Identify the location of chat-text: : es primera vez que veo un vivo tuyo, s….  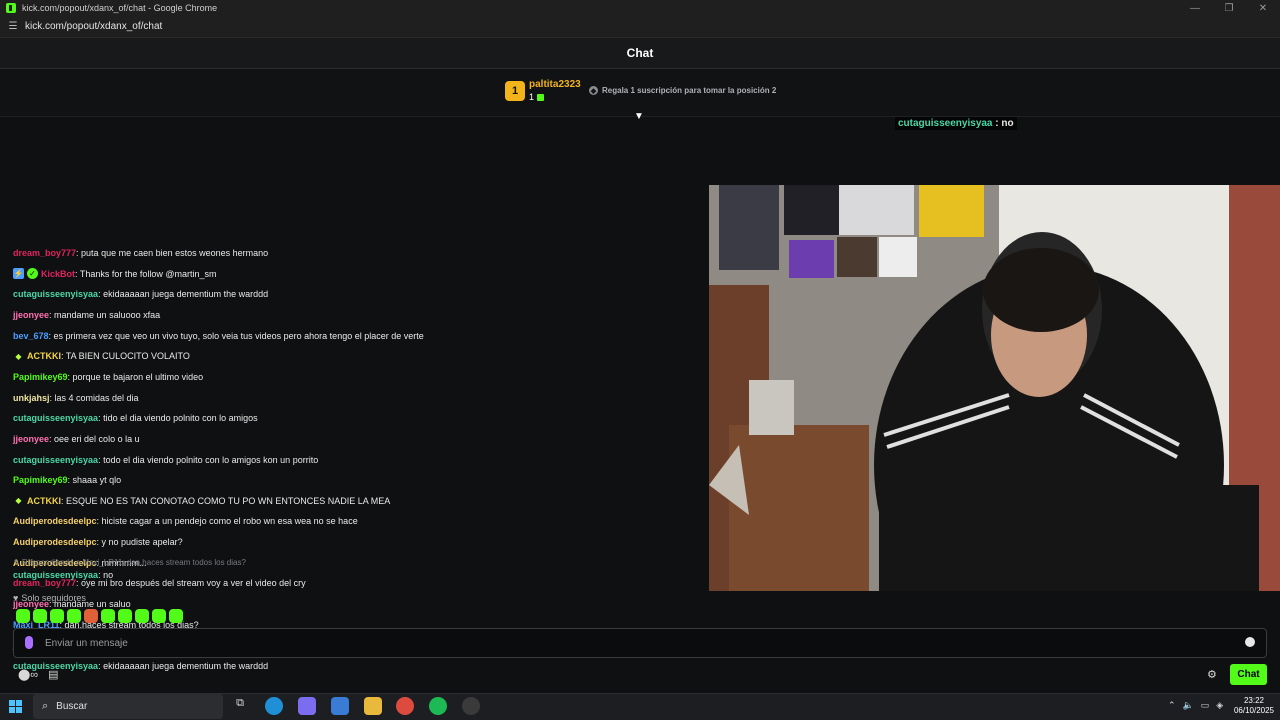
(236, 335).